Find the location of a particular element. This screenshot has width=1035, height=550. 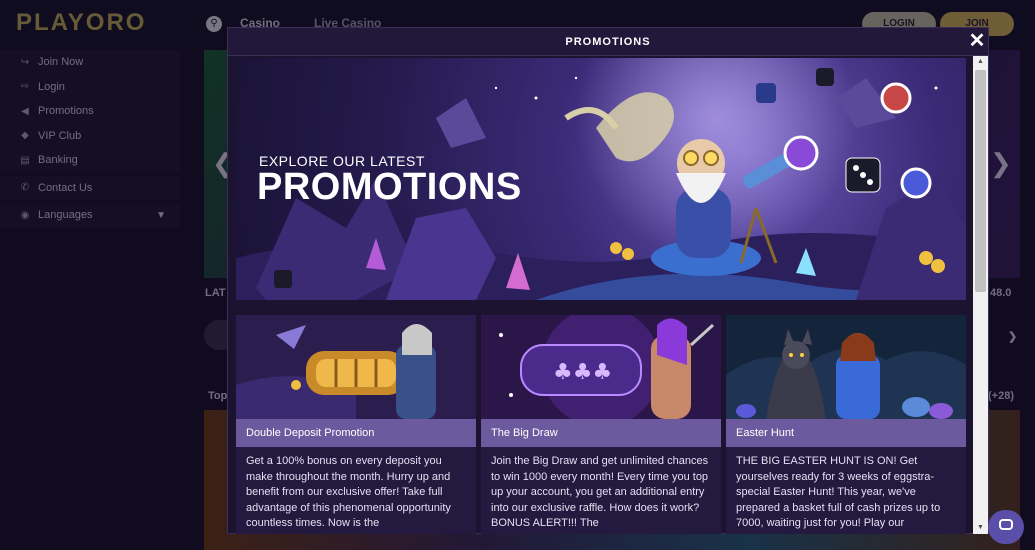

close-icon: ✕ is located at coordinates (977, 41).